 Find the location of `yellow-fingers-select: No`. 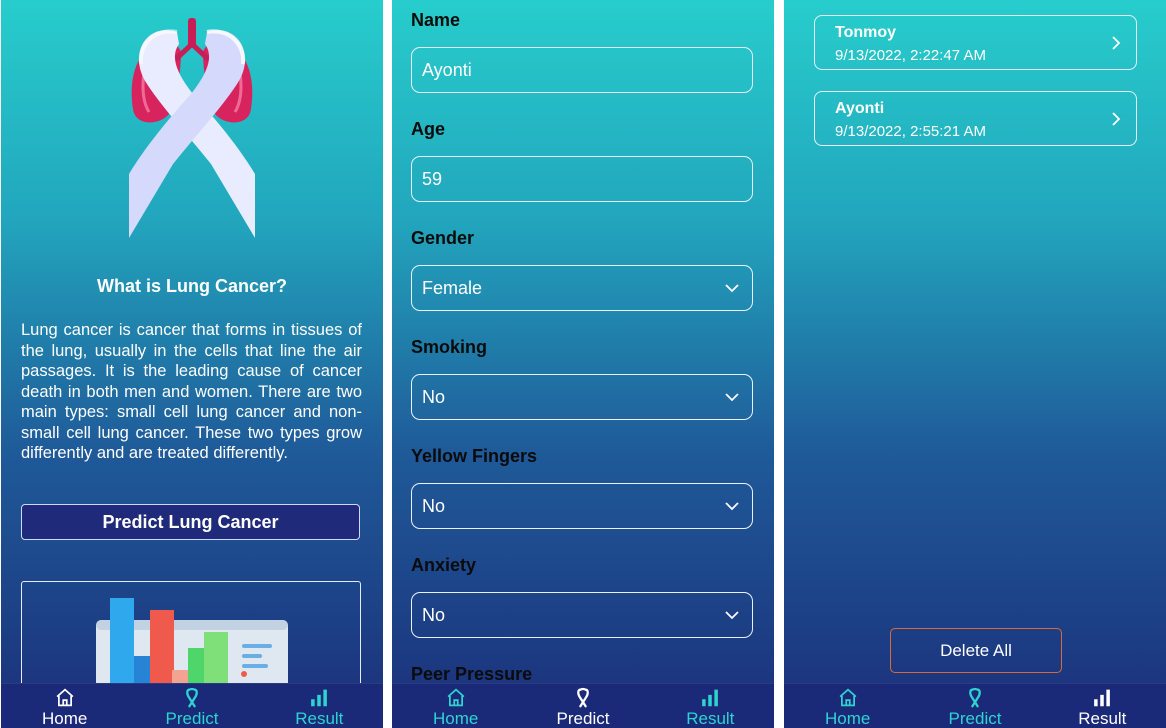

yellow-fingers-select: No is located at coordinates (582, 506).